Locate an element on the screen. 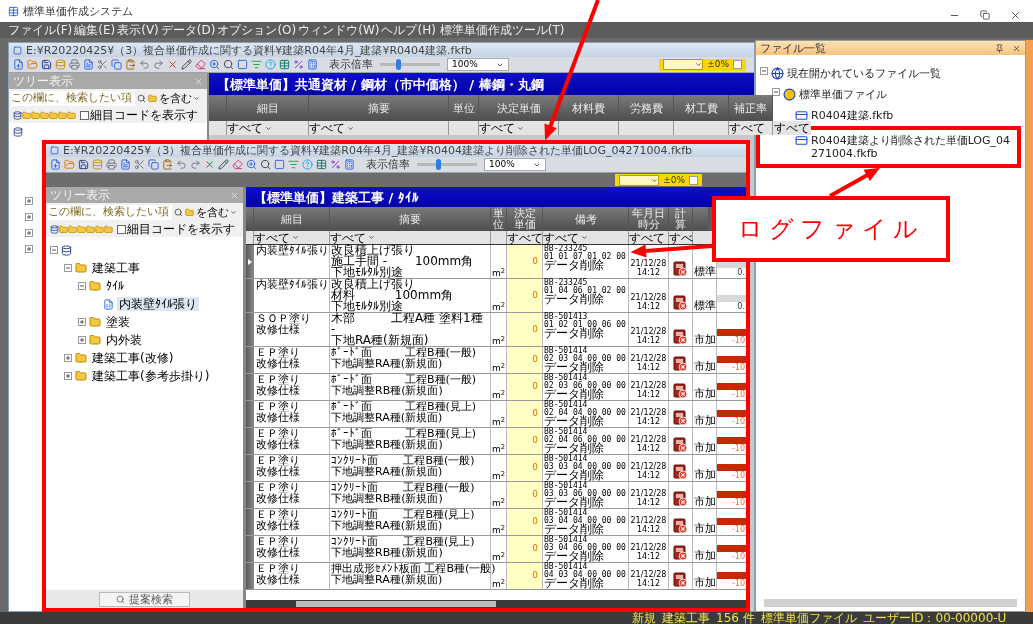  copy-icon is located at coordinates (153, 164).